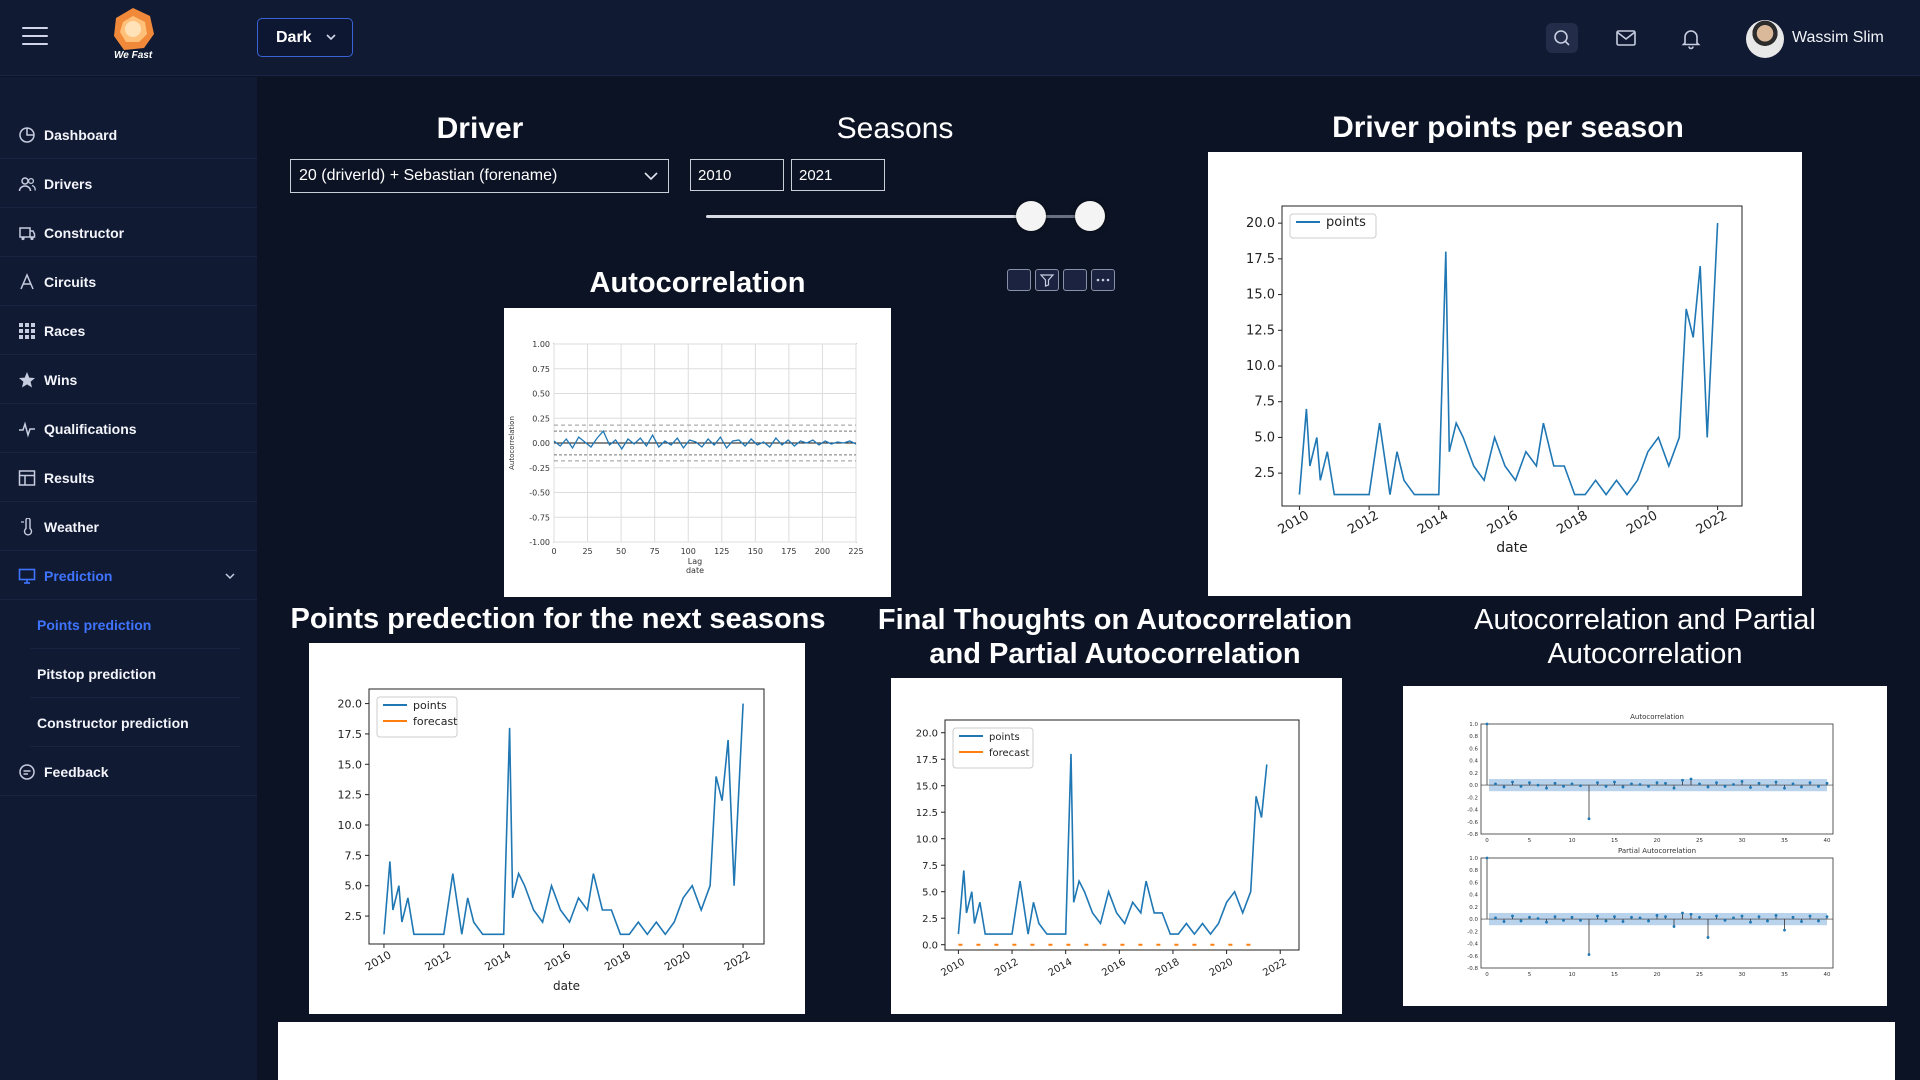  Describe the element at coordinates (1838, 38) in the screenshot. I see `user-name: Wassim Slim` at that location.